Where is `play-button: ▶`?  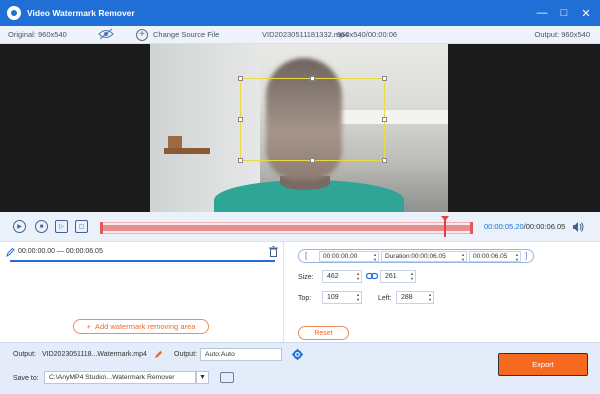 play-button: ▶ is located at coordinates (19, 226).